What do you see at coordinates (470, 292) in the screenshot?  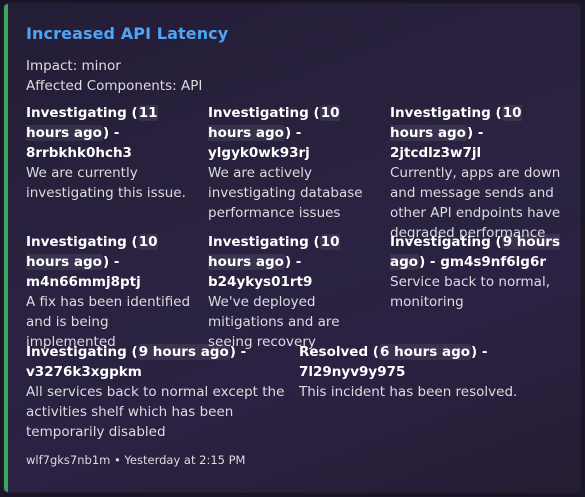 I see `update-field-value: Service back to normal, monitoring` at bounding box center [470, 292].